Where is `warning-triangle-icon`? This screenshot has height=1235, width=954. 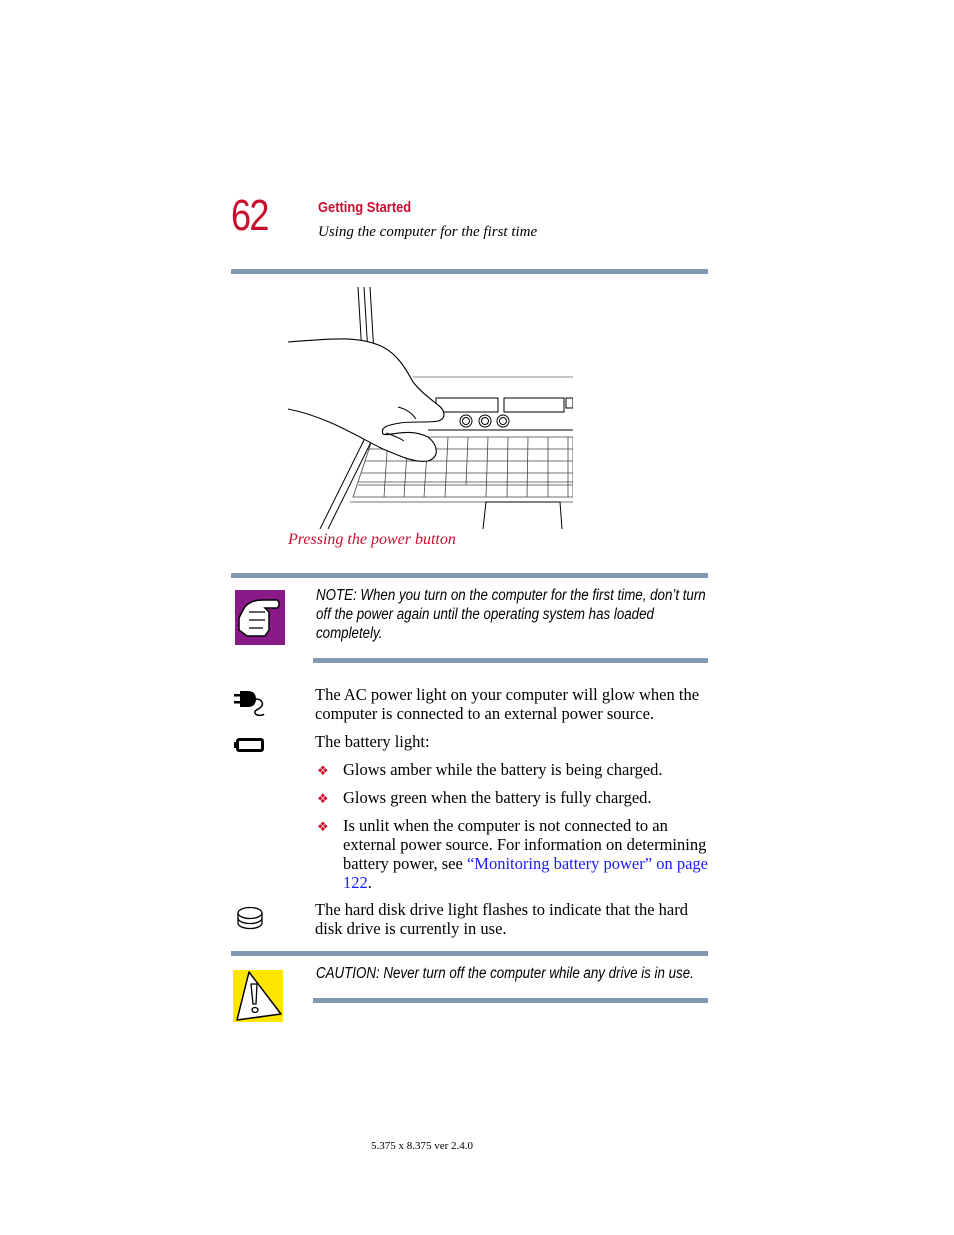 warning-triangle-icon is located at coordinates (258, 996).